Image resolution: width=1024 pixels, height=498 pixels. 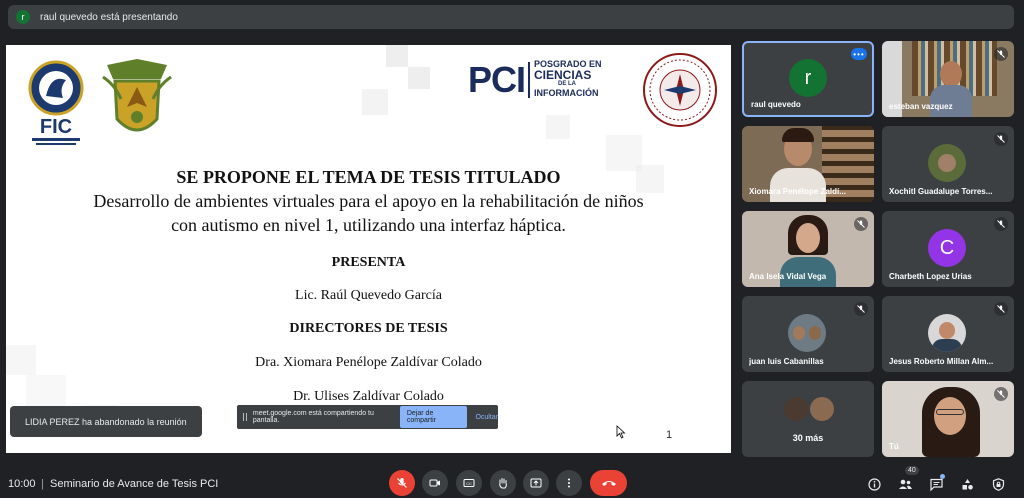 I want to click on activities-button, so click(x=967, y=484).